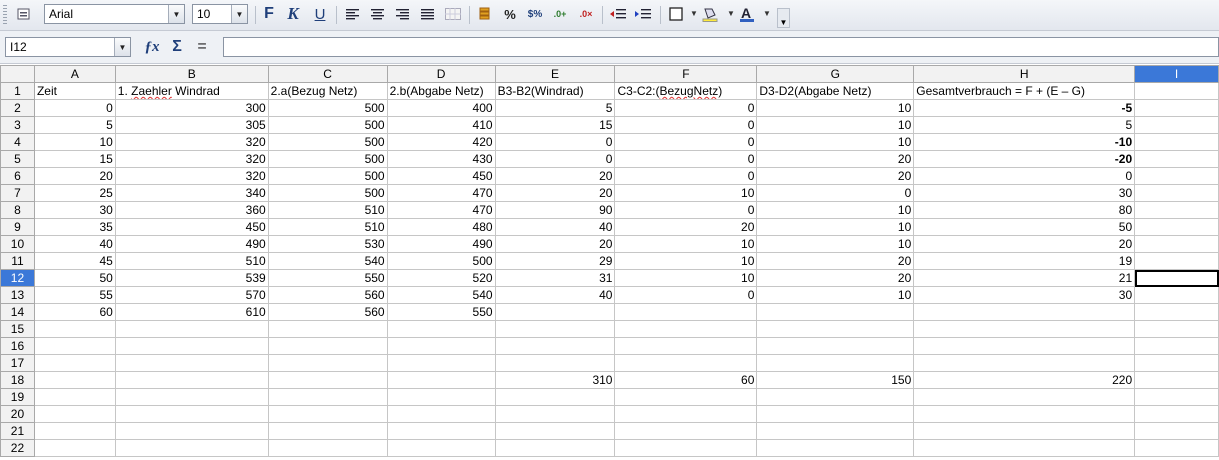  I want to click on cell: 21, so click(1024, 278).